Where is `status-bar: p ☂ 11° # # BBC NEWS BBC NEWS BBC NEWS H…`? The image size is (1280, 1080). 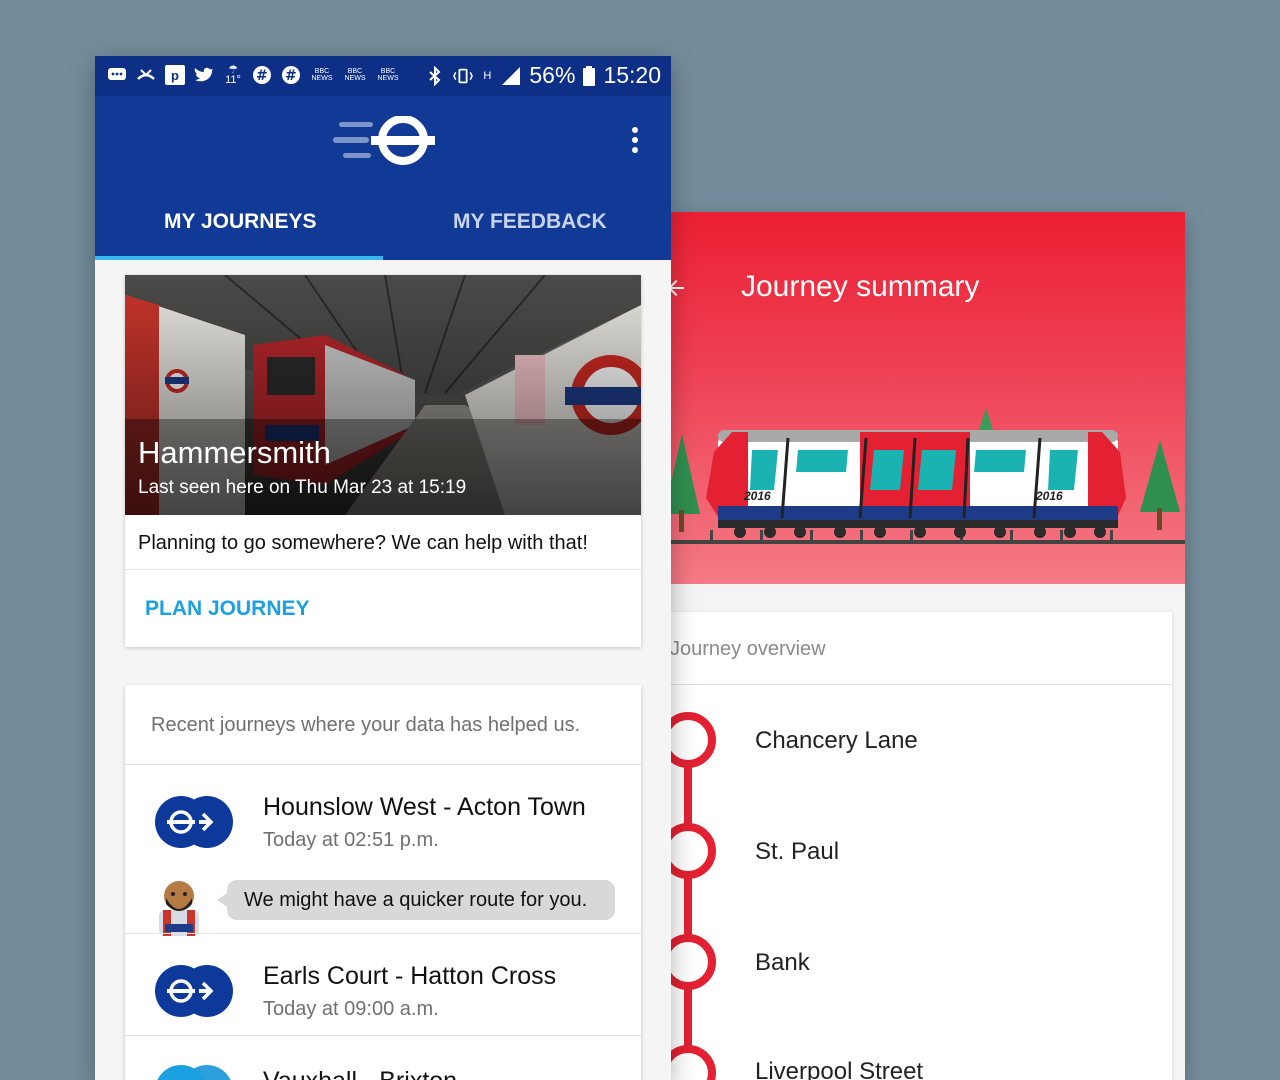 status-bar: p ☂ 11° # # BBC NEWS BBC NEWS BBC NEWS H… is located at coordinates (383, 76).